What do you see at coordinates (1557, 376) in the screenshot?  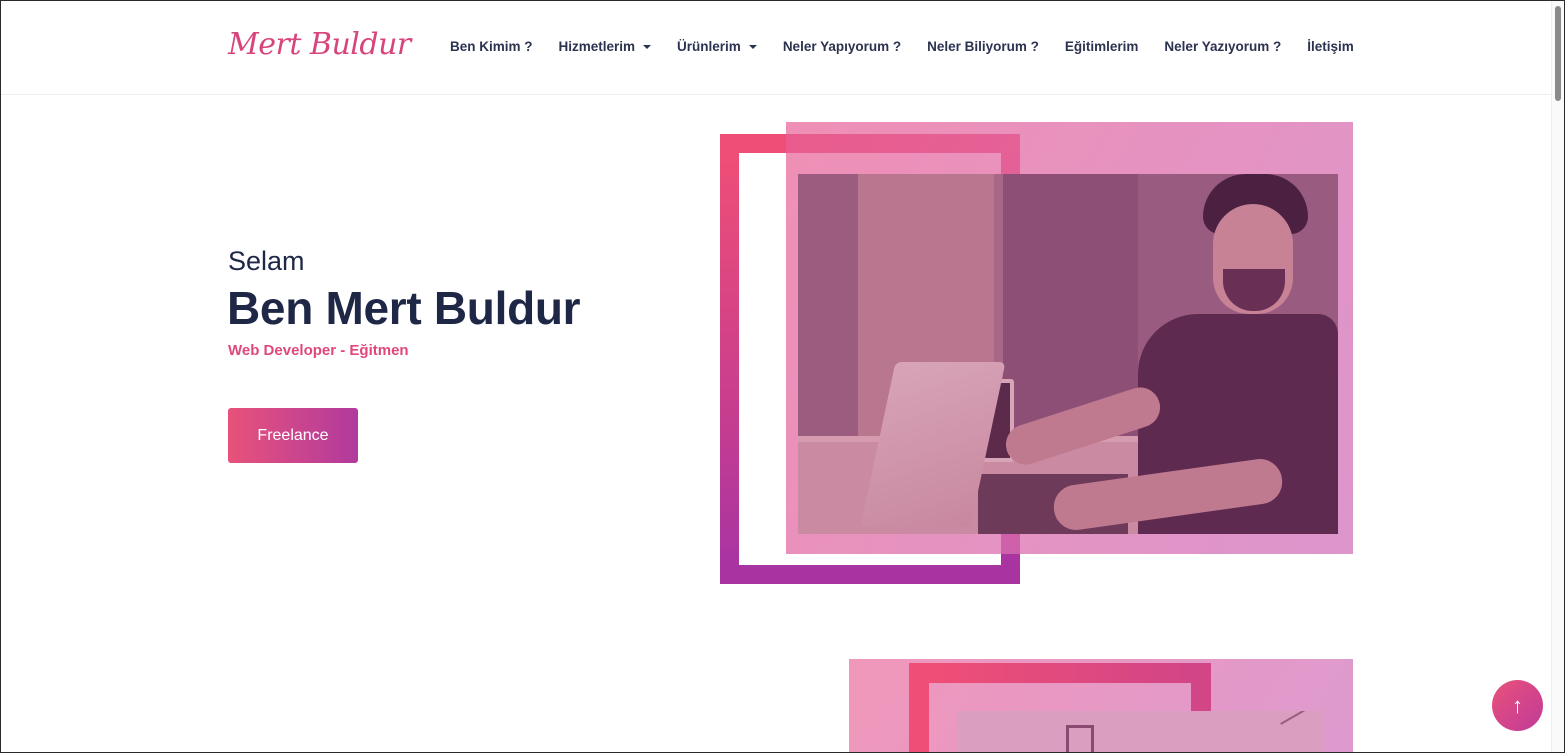 I see `scrollbar` at bounding box center [1557, 376].